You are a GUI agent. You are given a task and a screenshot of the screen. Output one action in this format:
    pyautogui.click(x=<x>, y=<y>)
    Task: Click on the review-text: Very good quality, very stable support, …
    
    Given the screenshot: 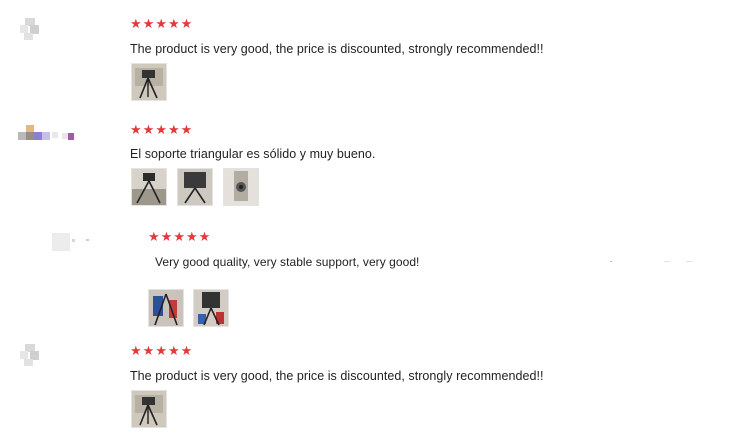 What is the action you would take?
    pyautogui.click(x=287, y=262)
    